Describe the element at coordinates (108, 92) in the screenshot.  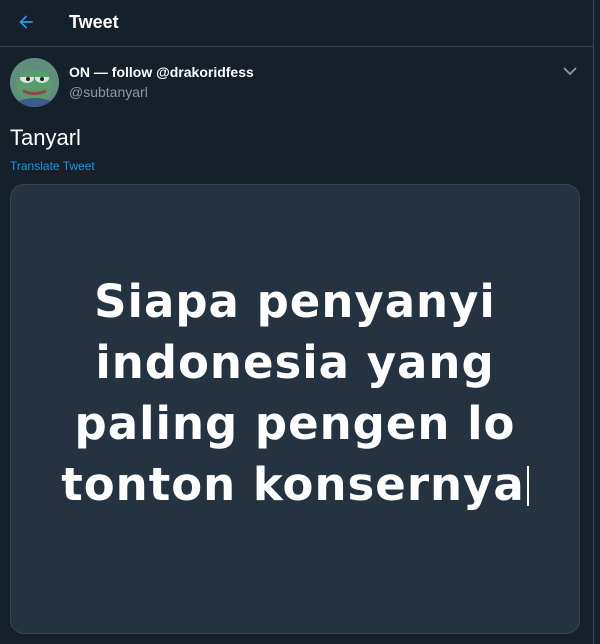
I see `user-handle: @subtanyarl` at that location.